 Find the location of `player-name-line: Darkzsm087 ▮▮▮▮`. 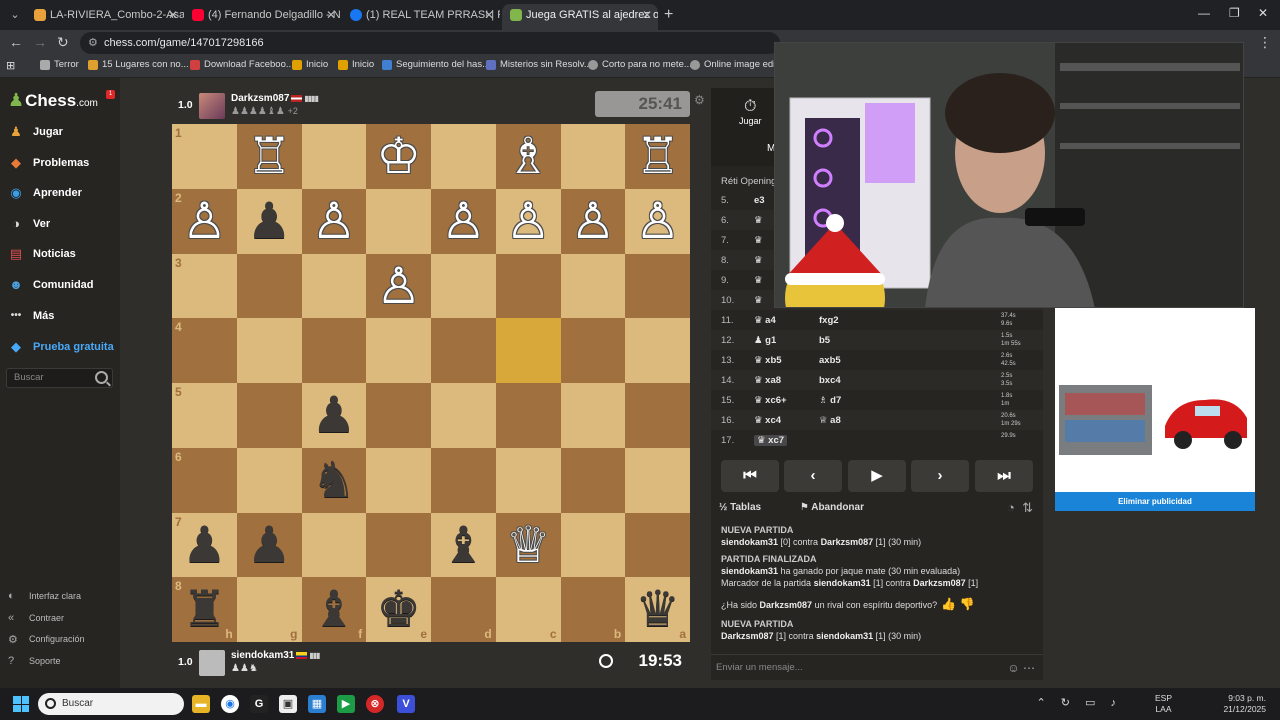

player-name-line: Darkzsm087 ▮▮▮▮ is located at coordinates (275, 98).